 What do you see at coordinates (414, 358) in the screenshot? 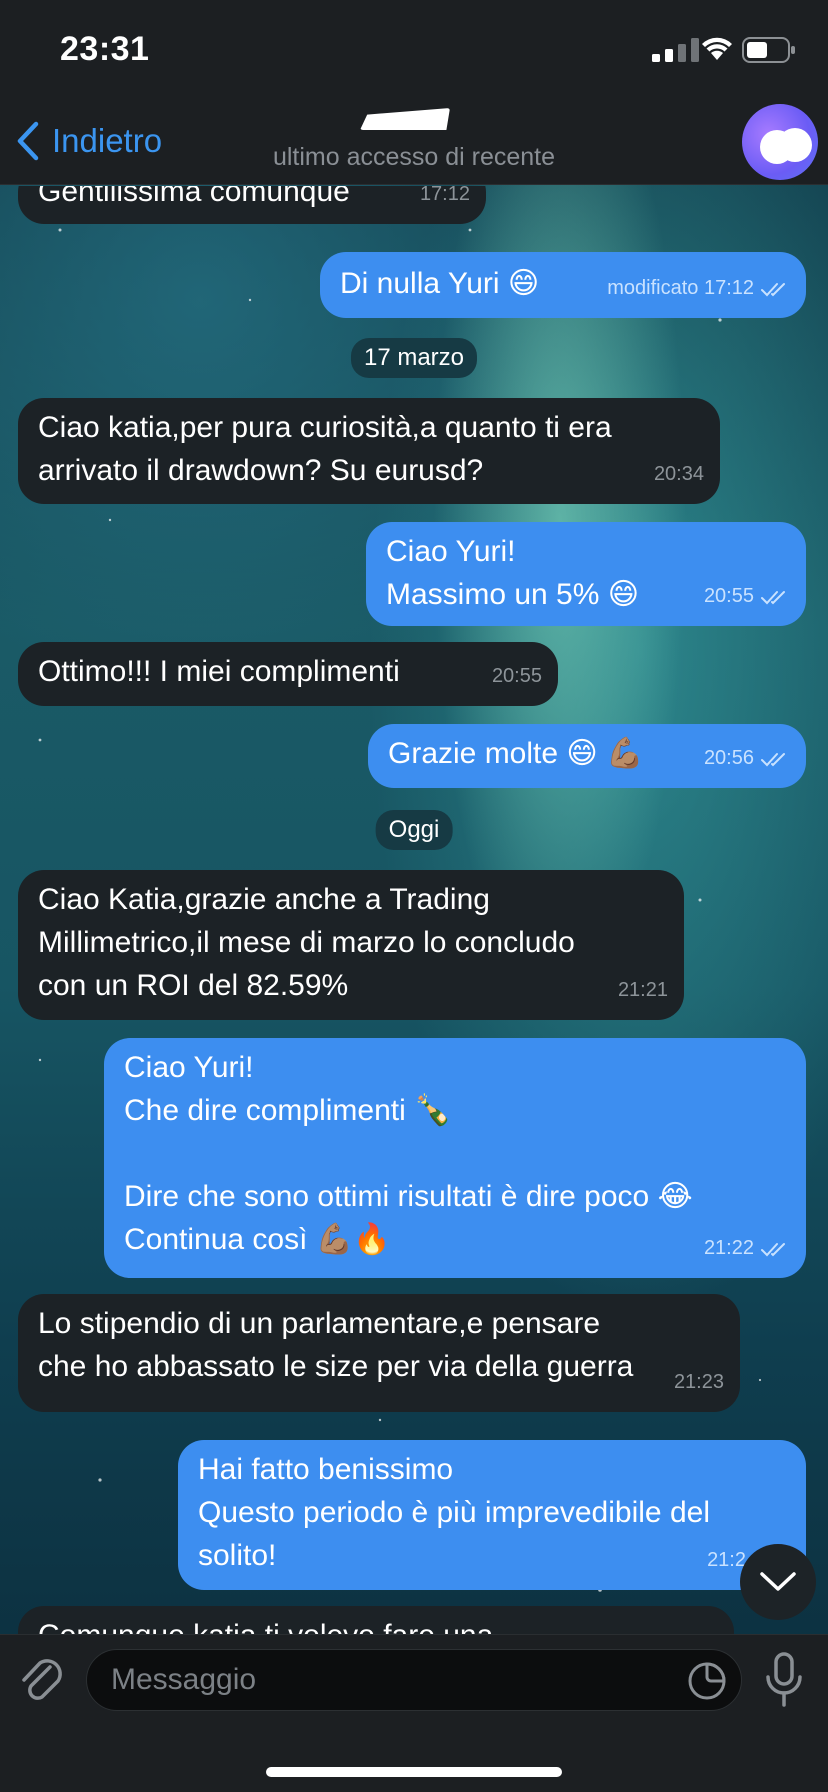
I see `date-separator: 17 marzo` at bounding box center [414, 358].